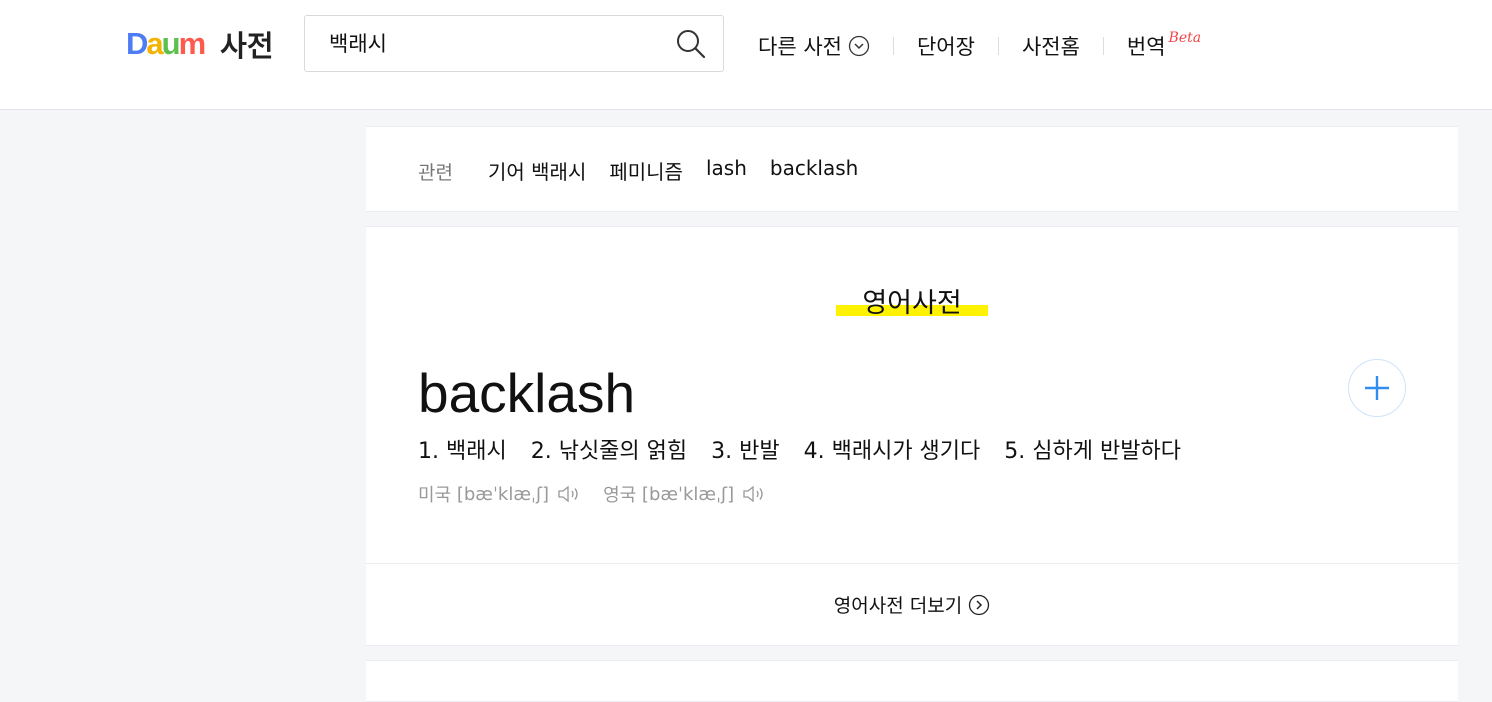  Describe the element at coordinates (462, 451) in the screenshot. I see `meaning-item: 1. 백래시` at that location.